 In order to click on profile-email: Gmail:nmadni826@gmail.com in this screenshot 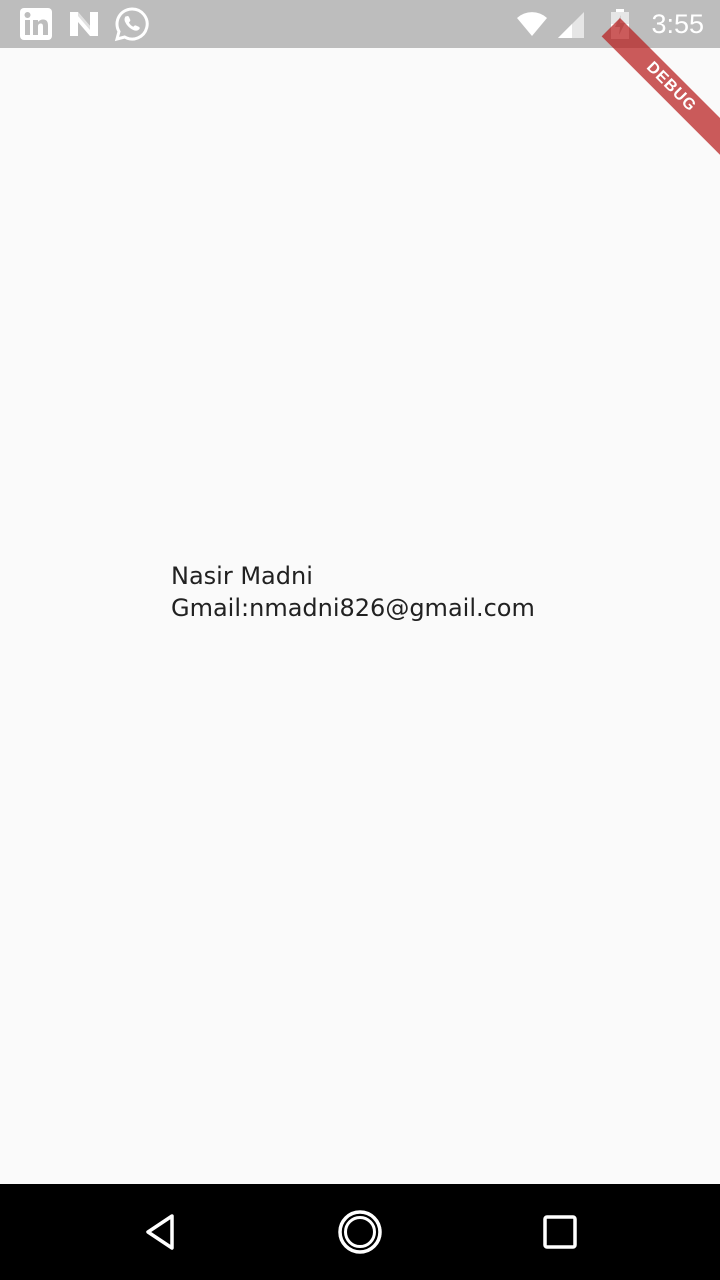, I will do `click(353, 608)`.